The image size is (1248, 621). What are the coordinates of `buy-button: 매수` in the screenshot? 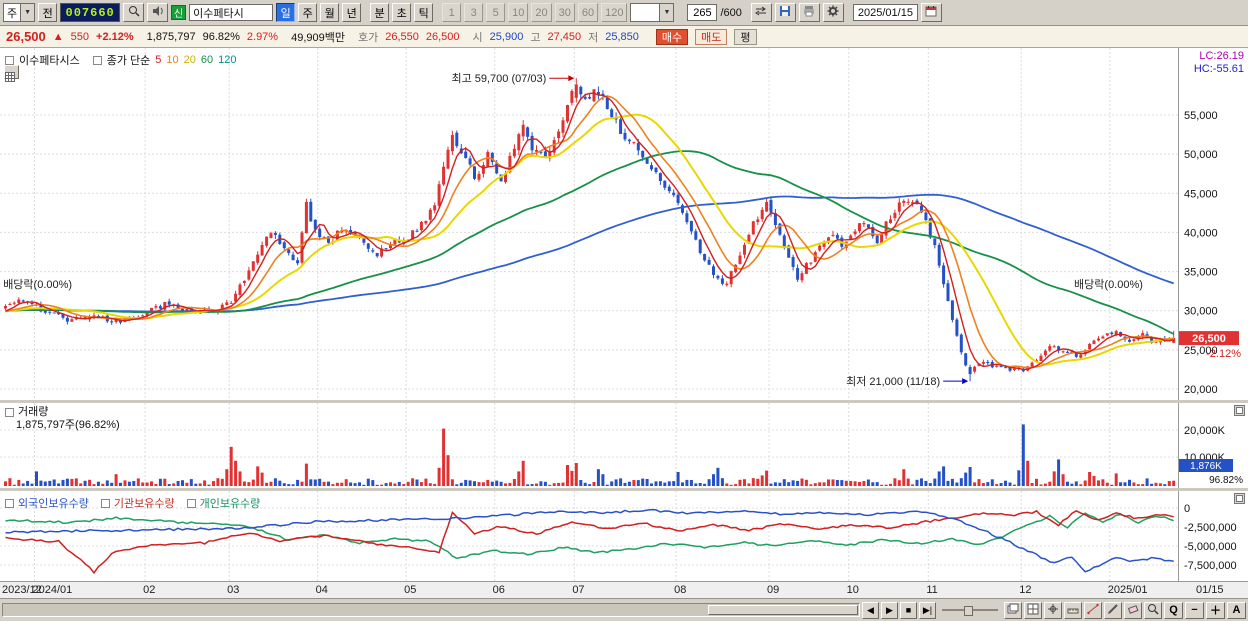 It's located at (672, 36).